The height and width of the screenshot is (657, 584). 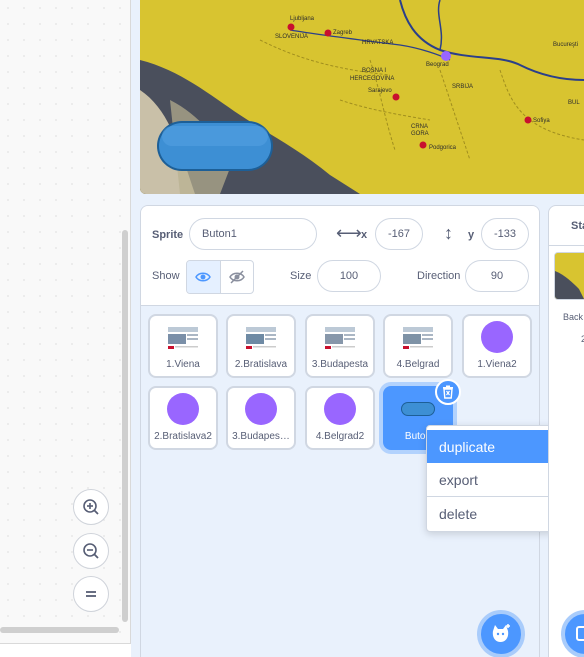 I want to click on zoom-out-icon, so click(x=91, y=551).